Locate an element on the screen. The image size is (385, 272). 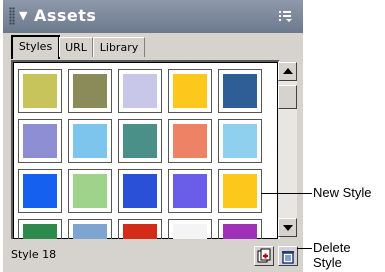
arrow-up-icon is located at coordinates (288, 71).